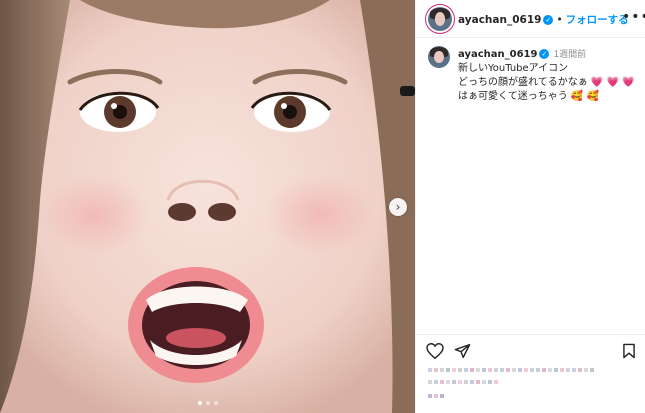  Describe the element at coordinates (528, 96) in the screenshot. I see `caption-line: はぁ可愛くて迷っちゃう 🥰 🥰` at that location.